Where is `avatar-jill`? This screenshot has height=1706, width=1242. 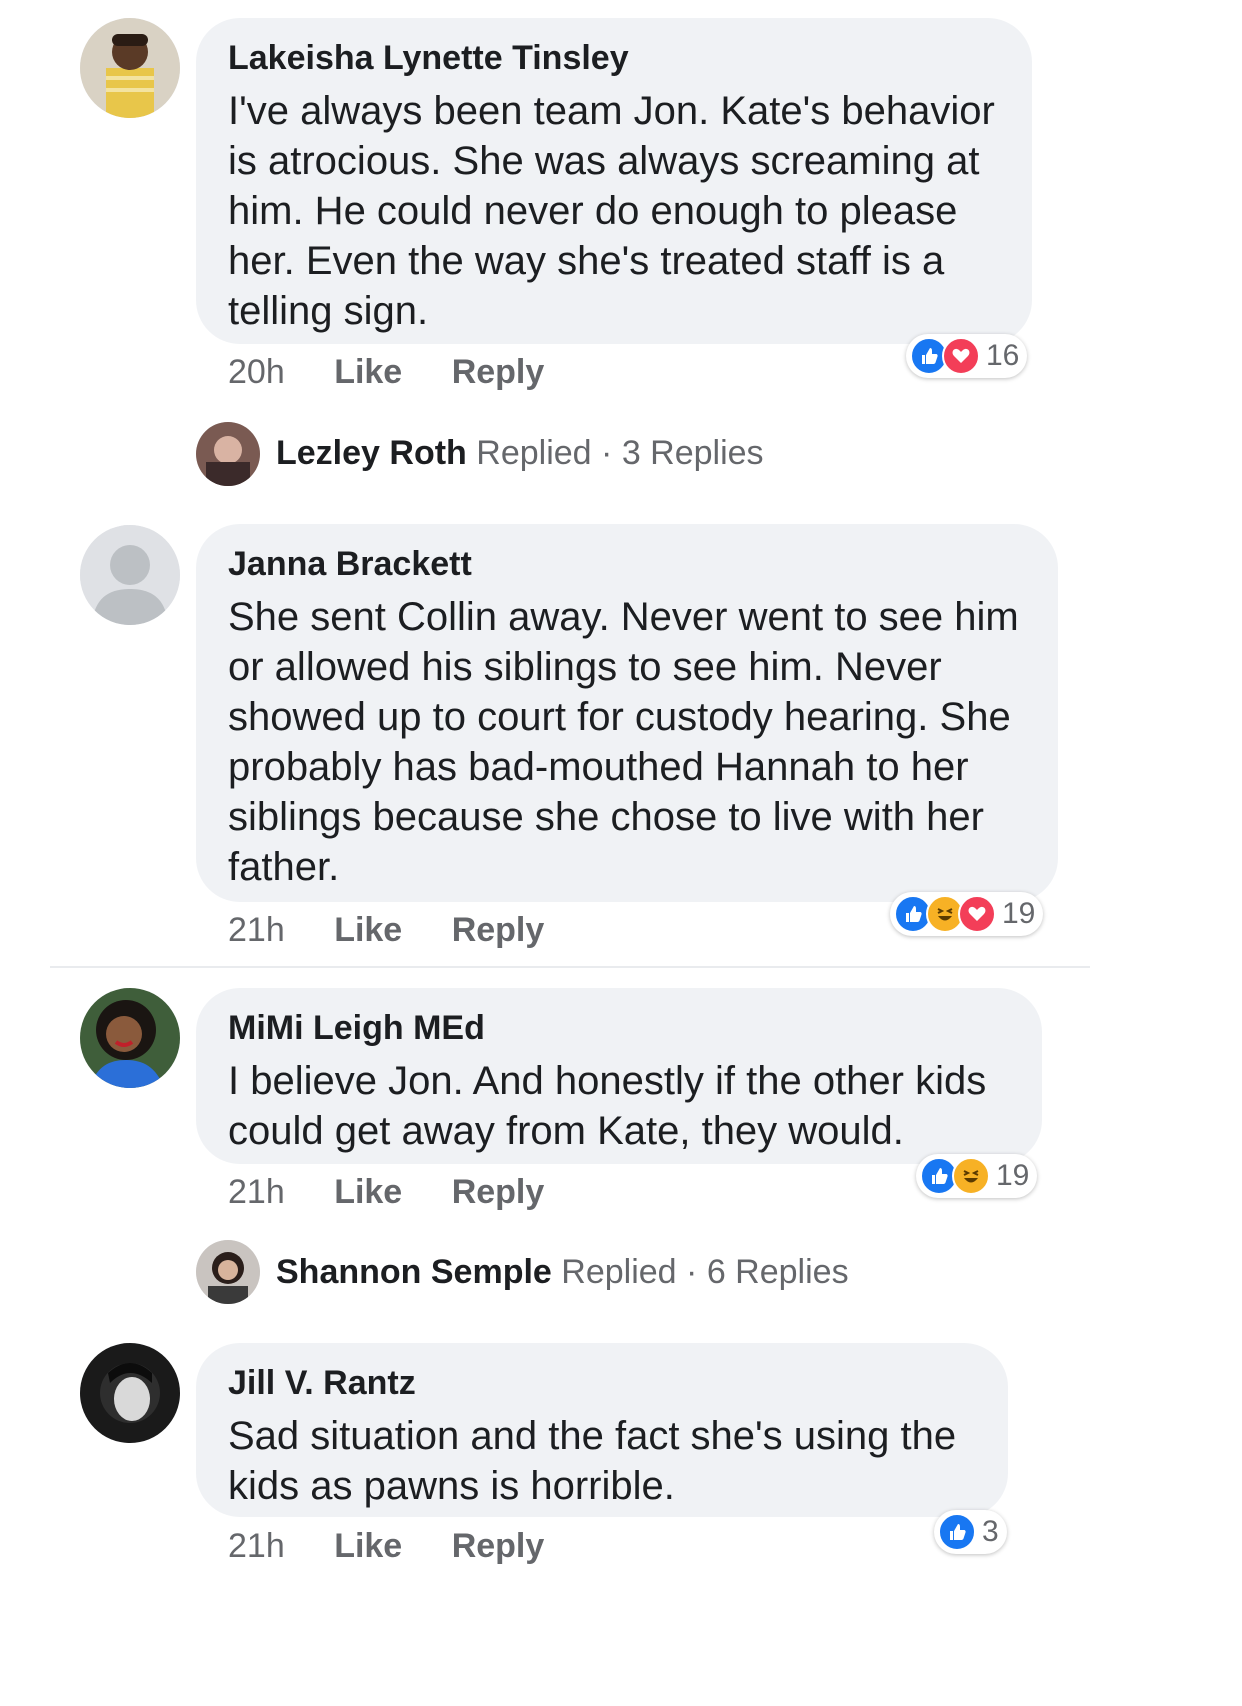 avatar-jill is located at coordinates (130, 1393).